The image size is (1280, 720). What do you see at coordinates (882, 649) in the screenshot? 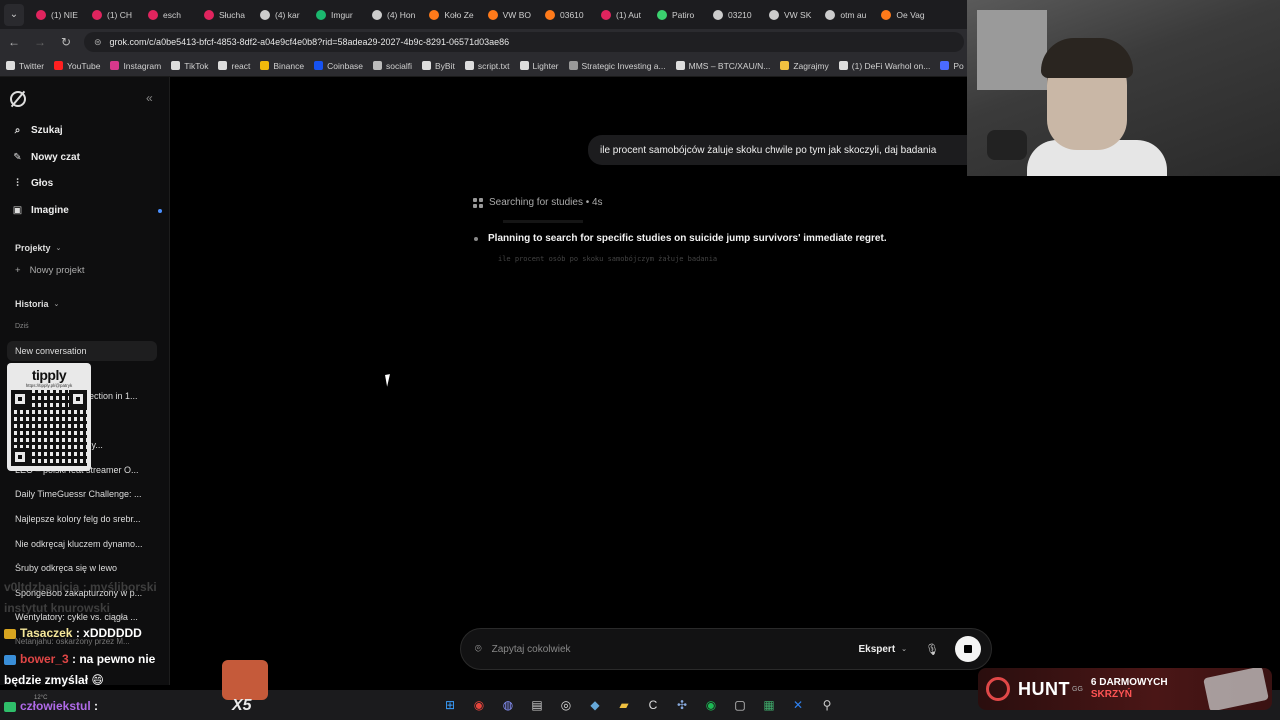
I see `mode-selector: Ekspert ⌄` at bounding box center [882, 649].